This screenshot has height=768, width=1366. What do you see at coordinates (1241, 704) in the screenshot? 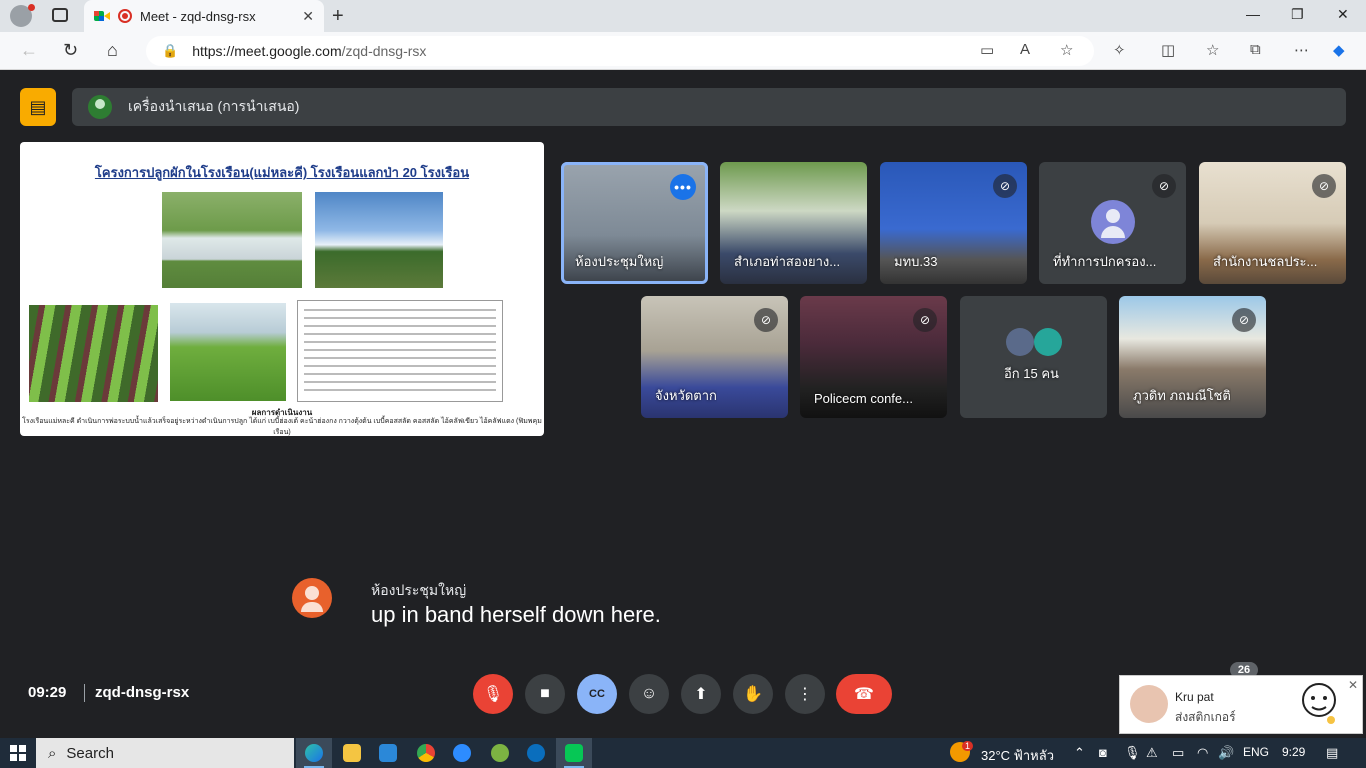
I see `line-notification: Kru pat ส่งสติกเกอร์ ✕` at bounding box center [1241, 704].